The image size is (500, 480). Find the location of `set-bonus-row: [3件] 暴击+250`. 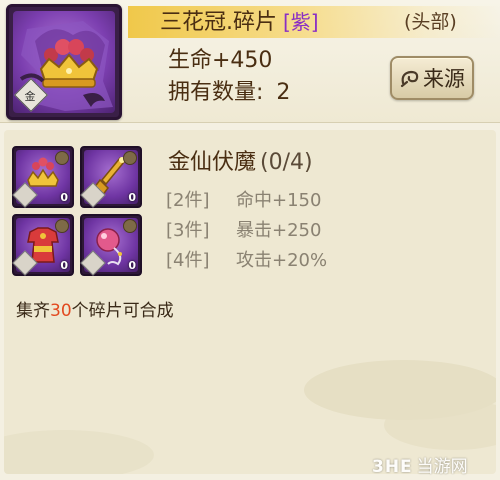

set-bonus-row: [3件] 暴击+250 is located at coordinates (243, 229).